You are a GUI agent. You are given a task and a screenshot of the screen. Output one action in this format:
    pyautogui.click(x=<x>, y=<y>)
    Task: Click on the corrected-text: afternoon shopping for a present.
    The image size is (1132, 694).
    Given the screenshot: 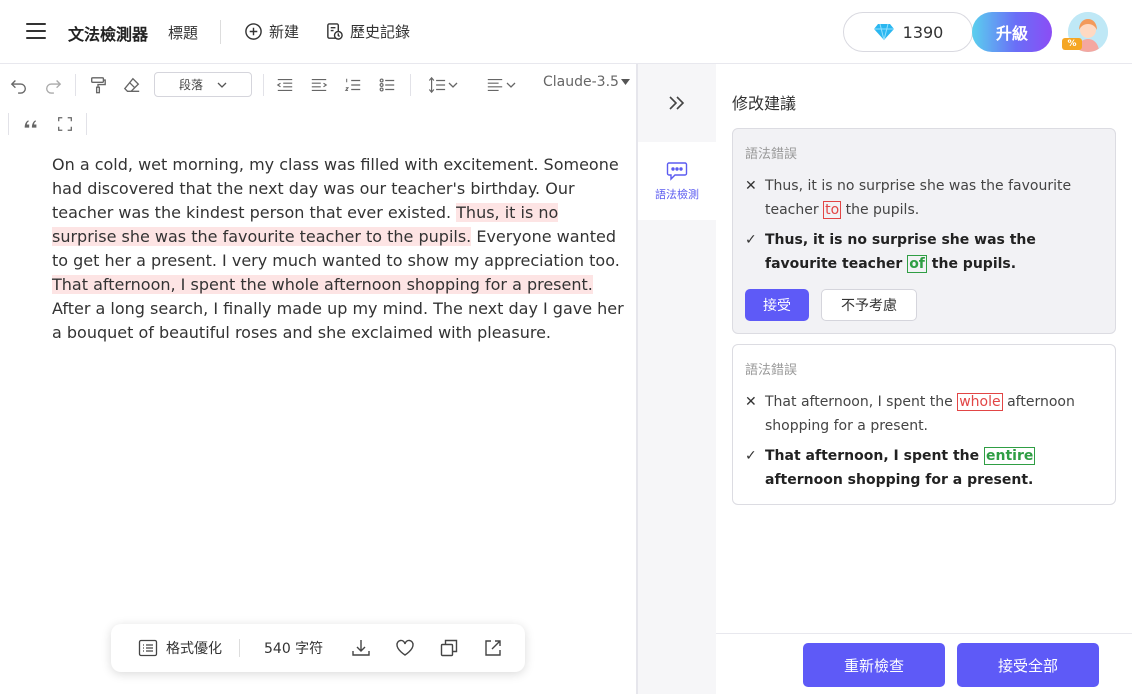 What is the action you would take?
    pyautogui.click(x=899, y=480)
    